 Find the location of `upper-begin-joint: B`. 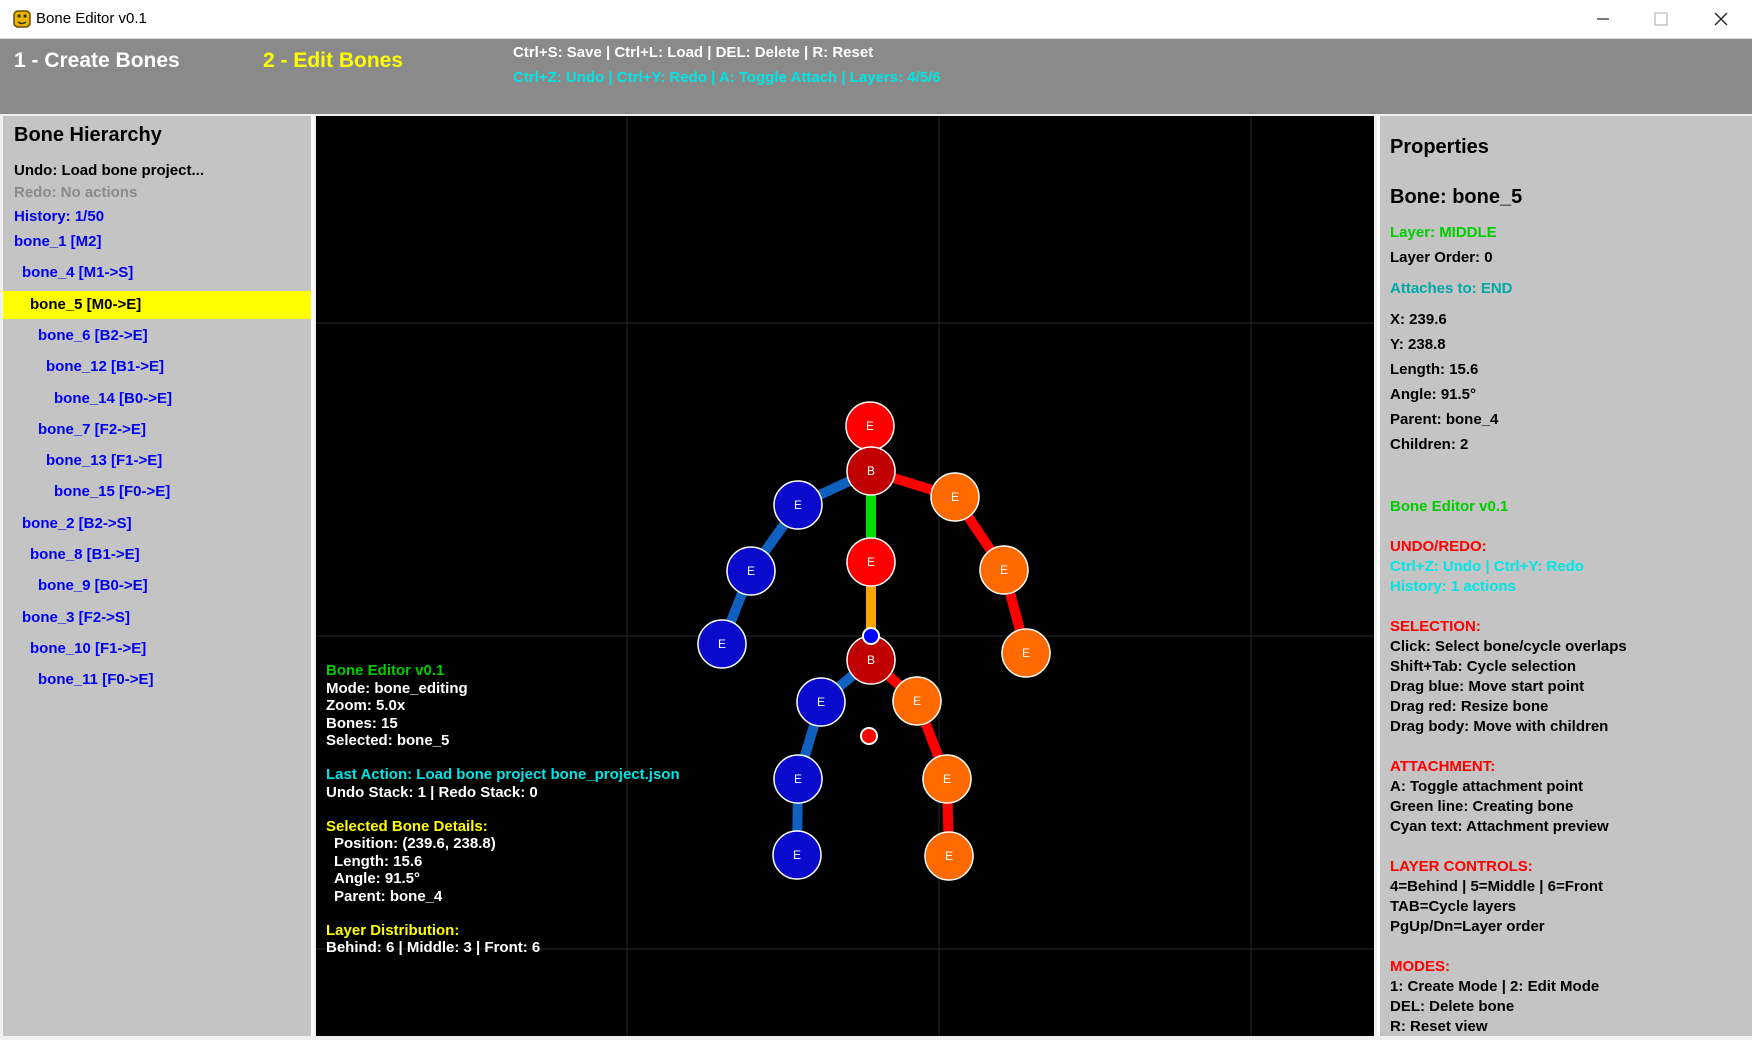

upper-begin-joint: B is located at coordinates (871, 471).